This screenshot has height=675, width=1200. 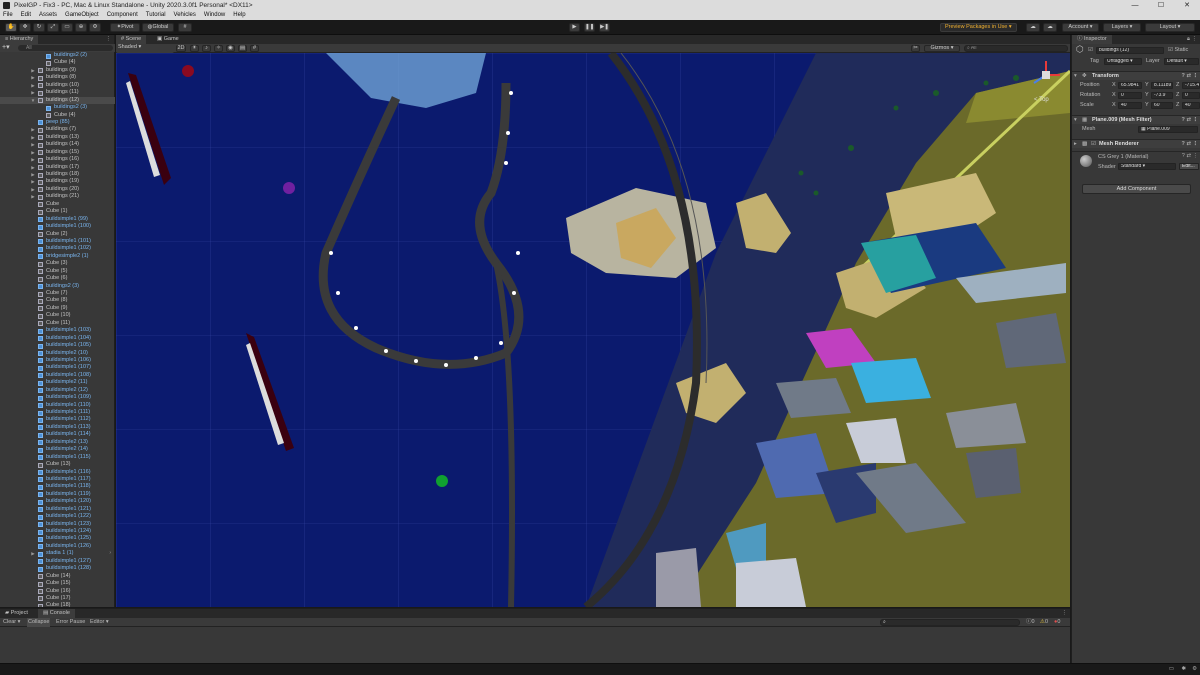 What do you see at coordinates (57, 152) in the screenshot?
I see `hierarchy-row: ▶ buildings (15)` at bounding box center [57, 152].